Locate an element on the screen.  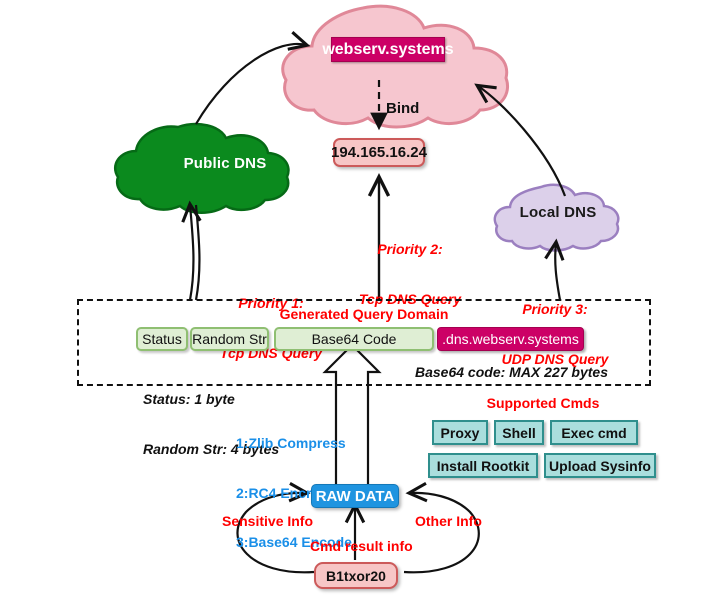
segment-dns-webserv-systems: .dns.webserv.systems is located at coordinates (510, 339).